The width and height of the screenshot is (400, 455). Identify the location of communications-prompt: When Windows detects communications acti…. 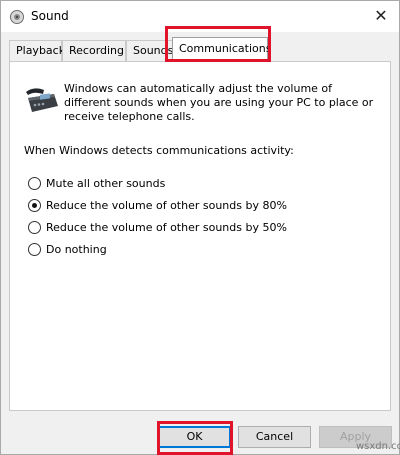
(159, 150).